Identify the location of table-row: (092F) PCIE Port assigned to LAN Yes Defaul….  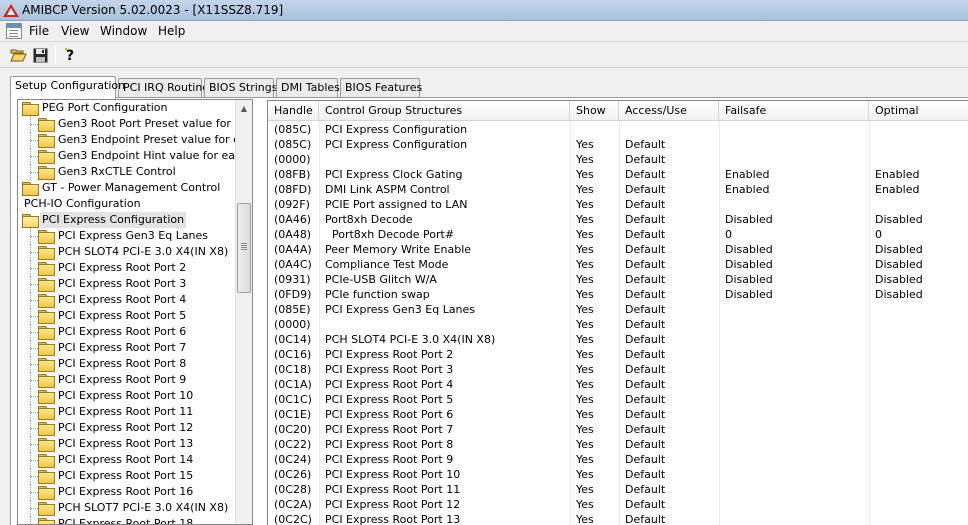
(618, 204).